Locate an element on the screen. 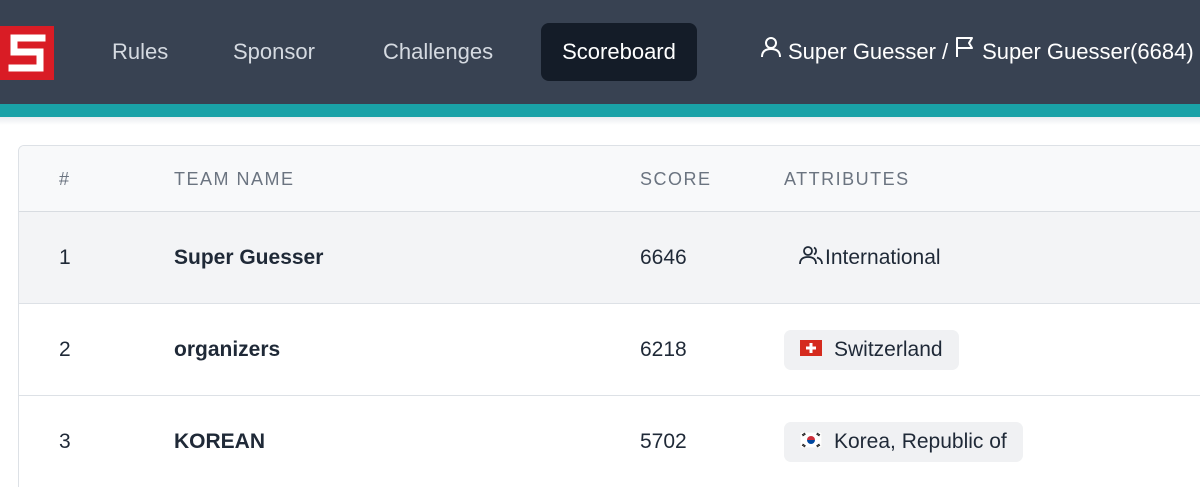 The height and width of the screenshot is (487, 1200). header-team-name: TEAM NAME is located at coordinates (234, 179).